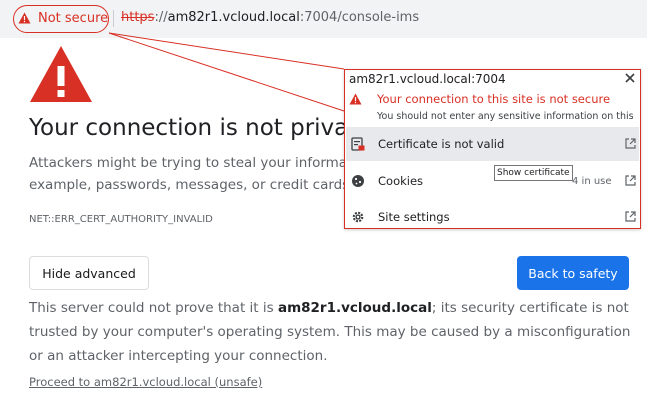  What do you see at coordinates (427, 79) in the screenshot?
I see `popup-host: am82r1.vcloud.local:7004` at bounding box center [427, 79].